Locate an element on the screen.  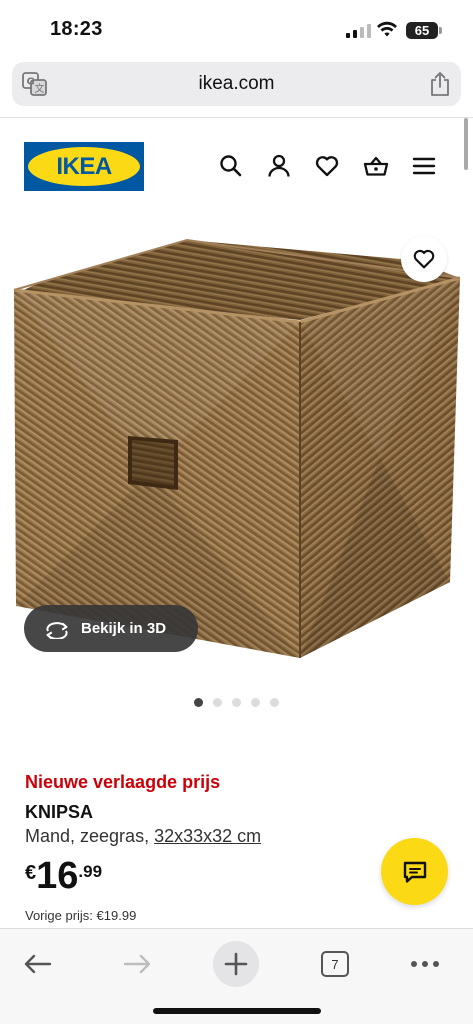
url-host: ikea.com is located at coordinates (236, 84).